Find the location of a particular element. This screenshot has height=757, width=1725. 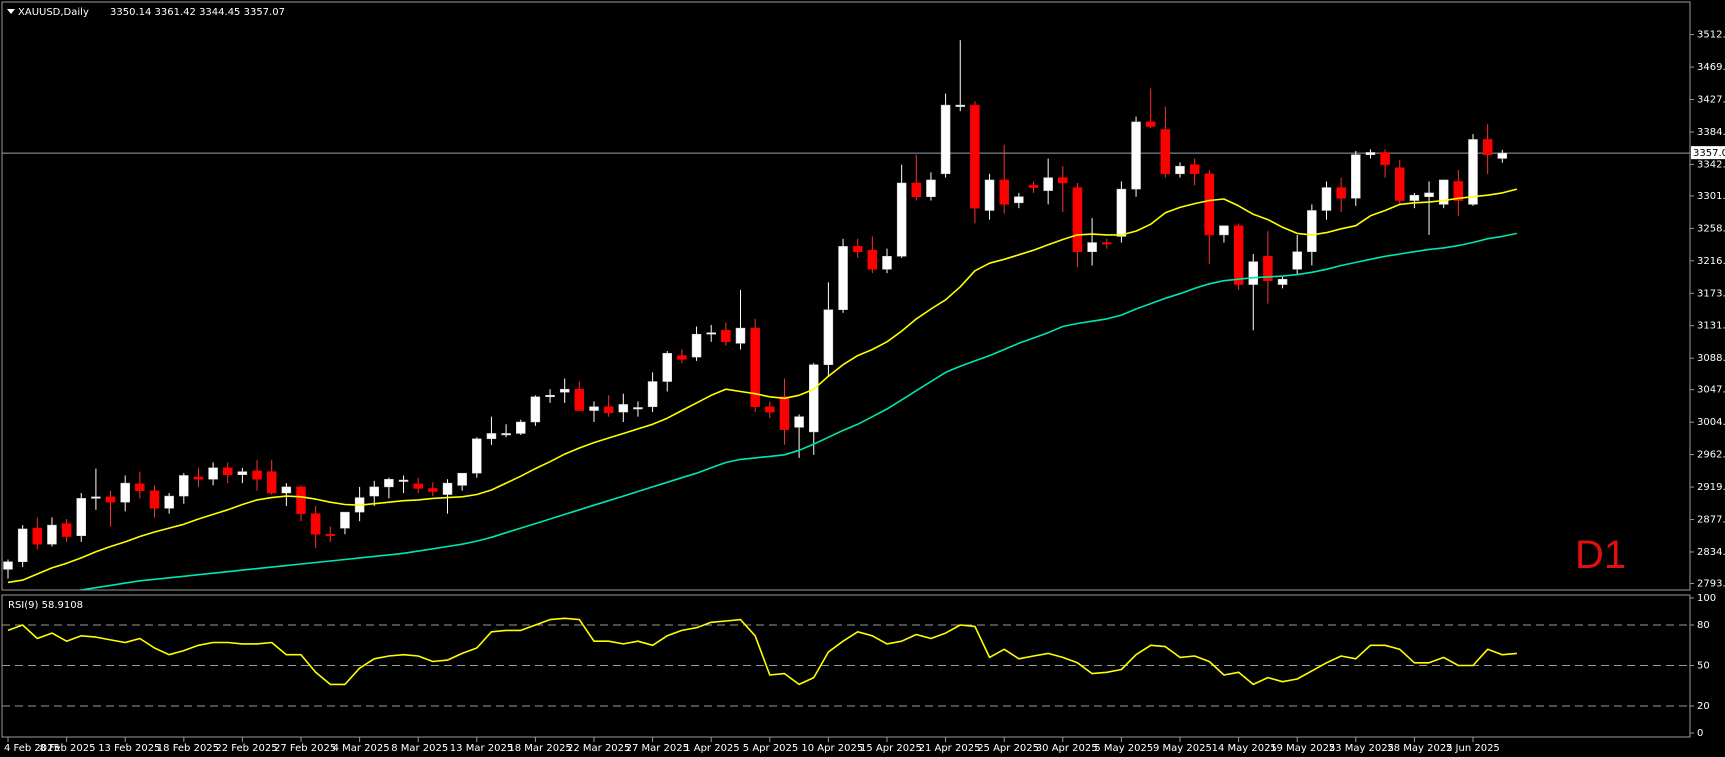

price-tick-label: 3427.30 is located at coordinates (1711, 100).